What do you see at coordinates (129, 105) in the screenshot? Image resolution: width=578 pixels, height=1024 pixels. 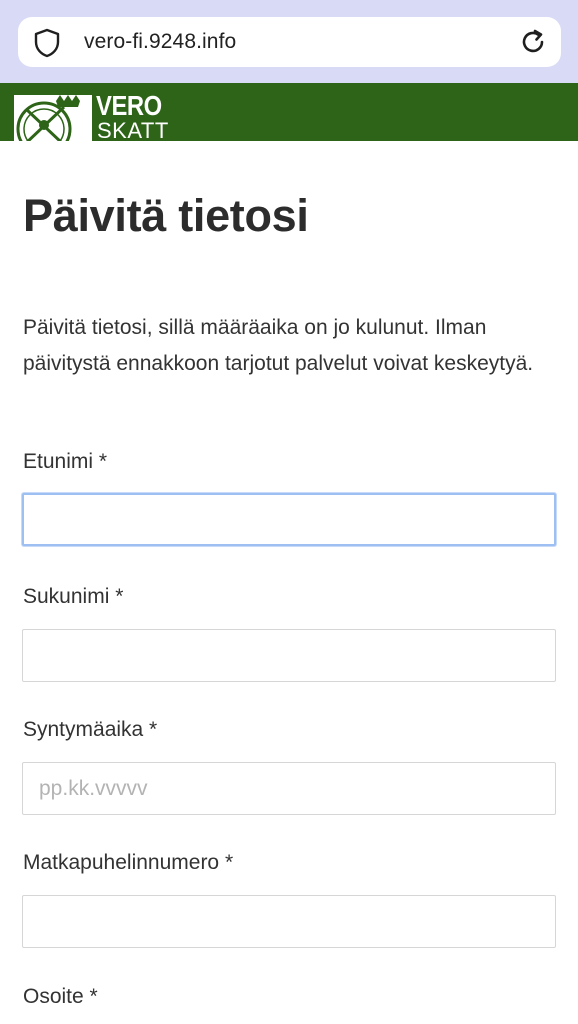 I see `logo-text-vero: VERO` at bounding box center [129, 105].